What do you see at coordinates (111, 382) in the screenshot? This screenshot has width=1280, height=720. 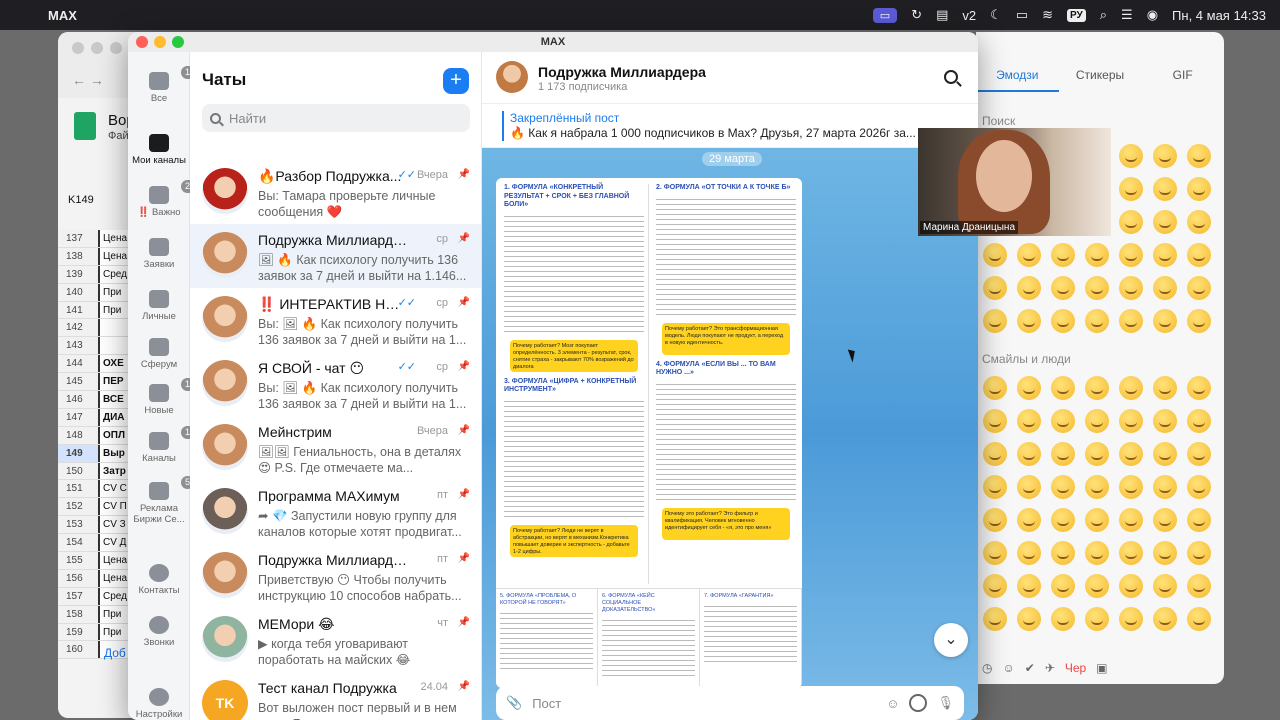 I see `row-cell: ПЕР` at bounding box center [111, 382].